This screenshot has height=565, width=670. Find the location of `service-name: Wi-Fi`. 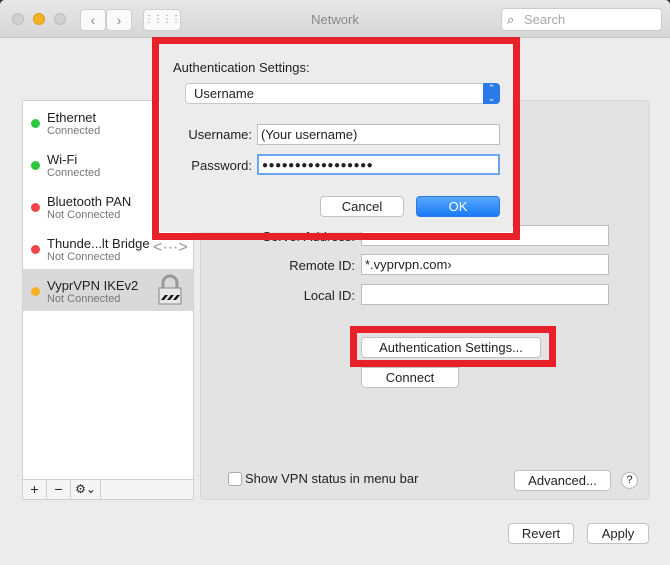

service-name: Wi-Fi is located at coordinates (62, 159).